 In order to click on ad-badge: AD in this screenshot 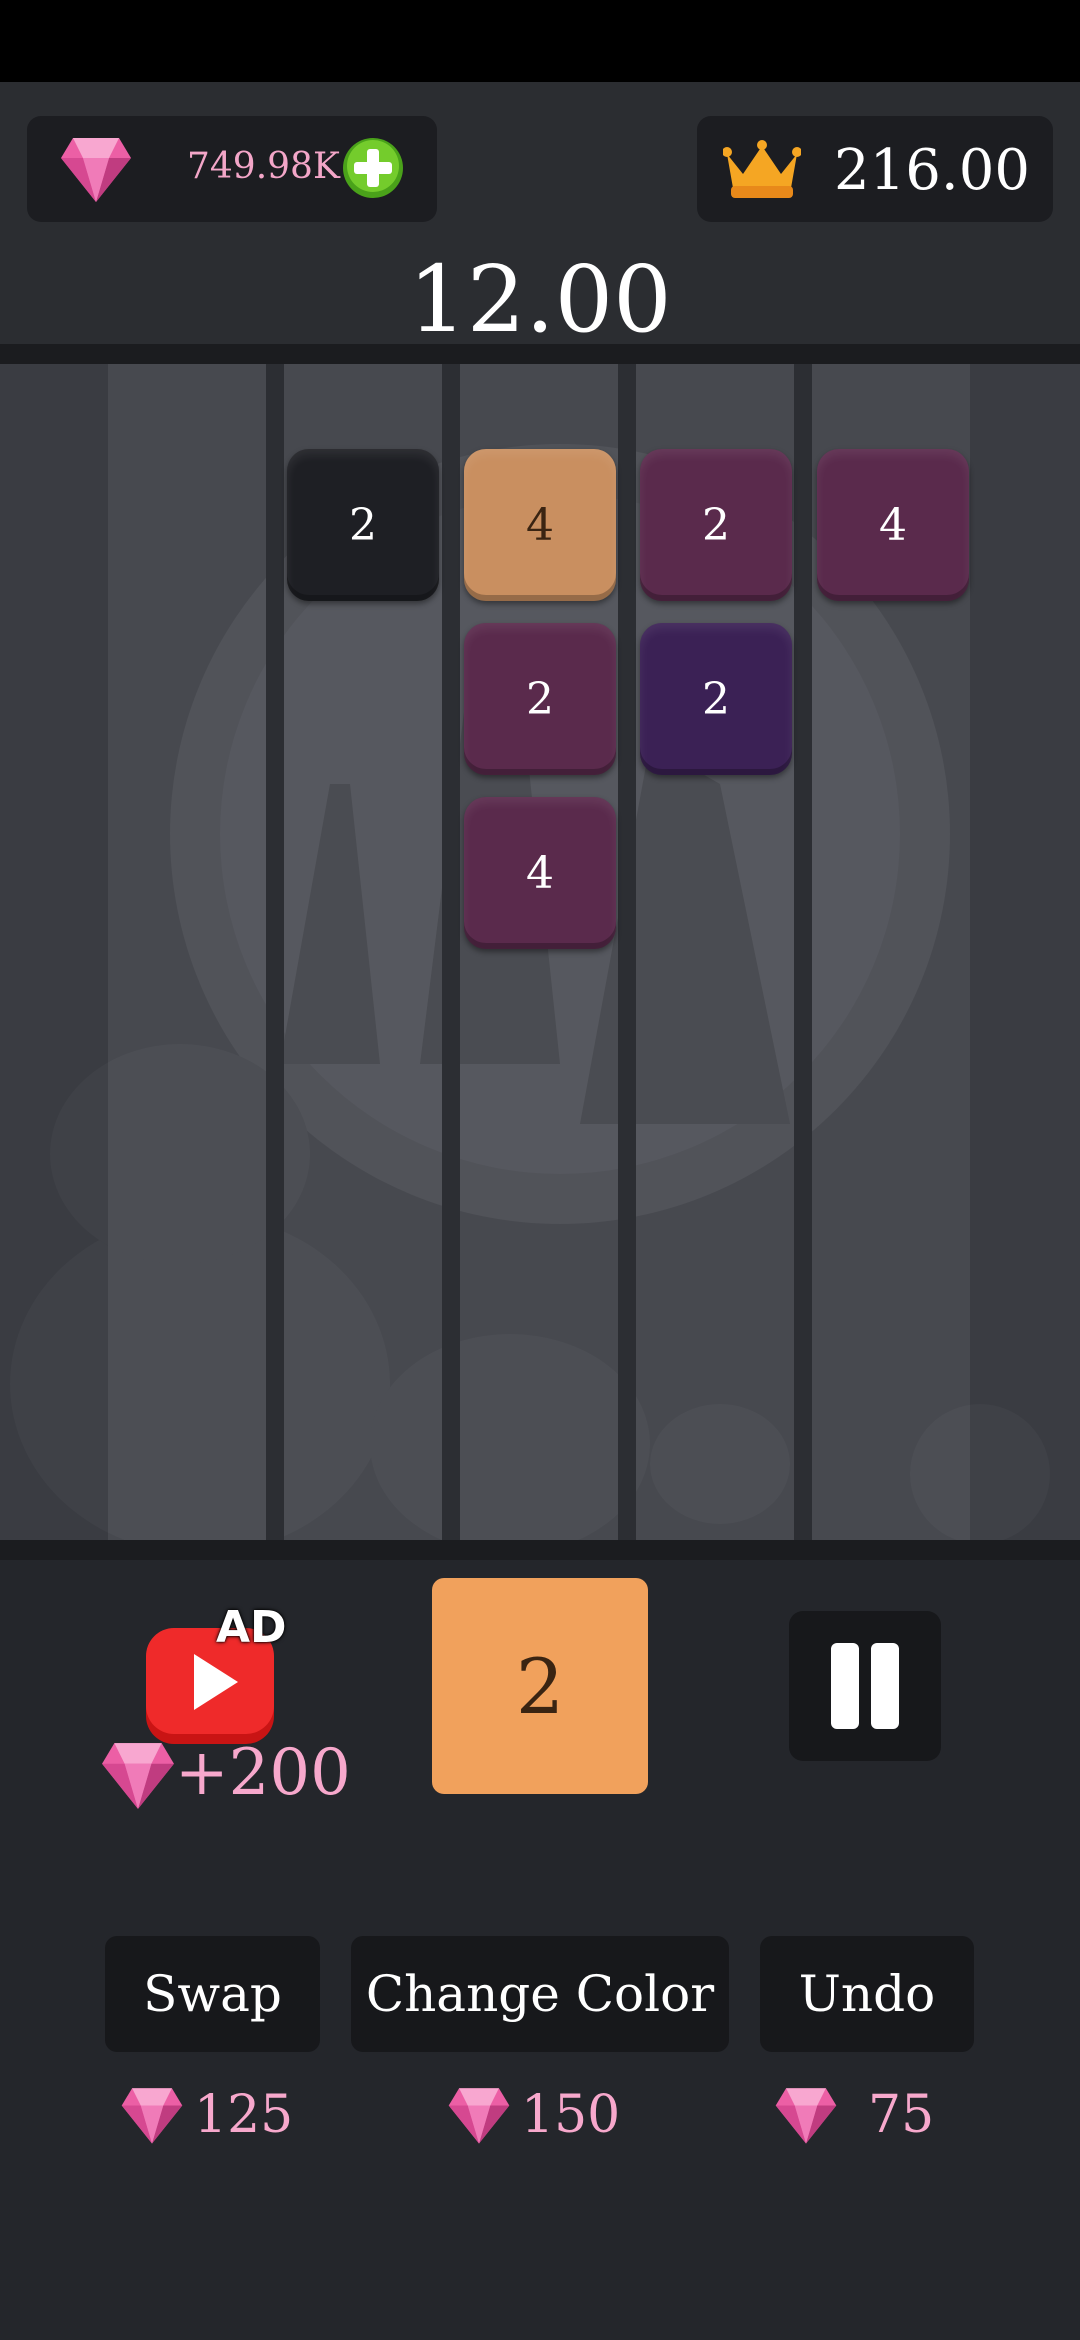, I will do `click(251, 1627)`.